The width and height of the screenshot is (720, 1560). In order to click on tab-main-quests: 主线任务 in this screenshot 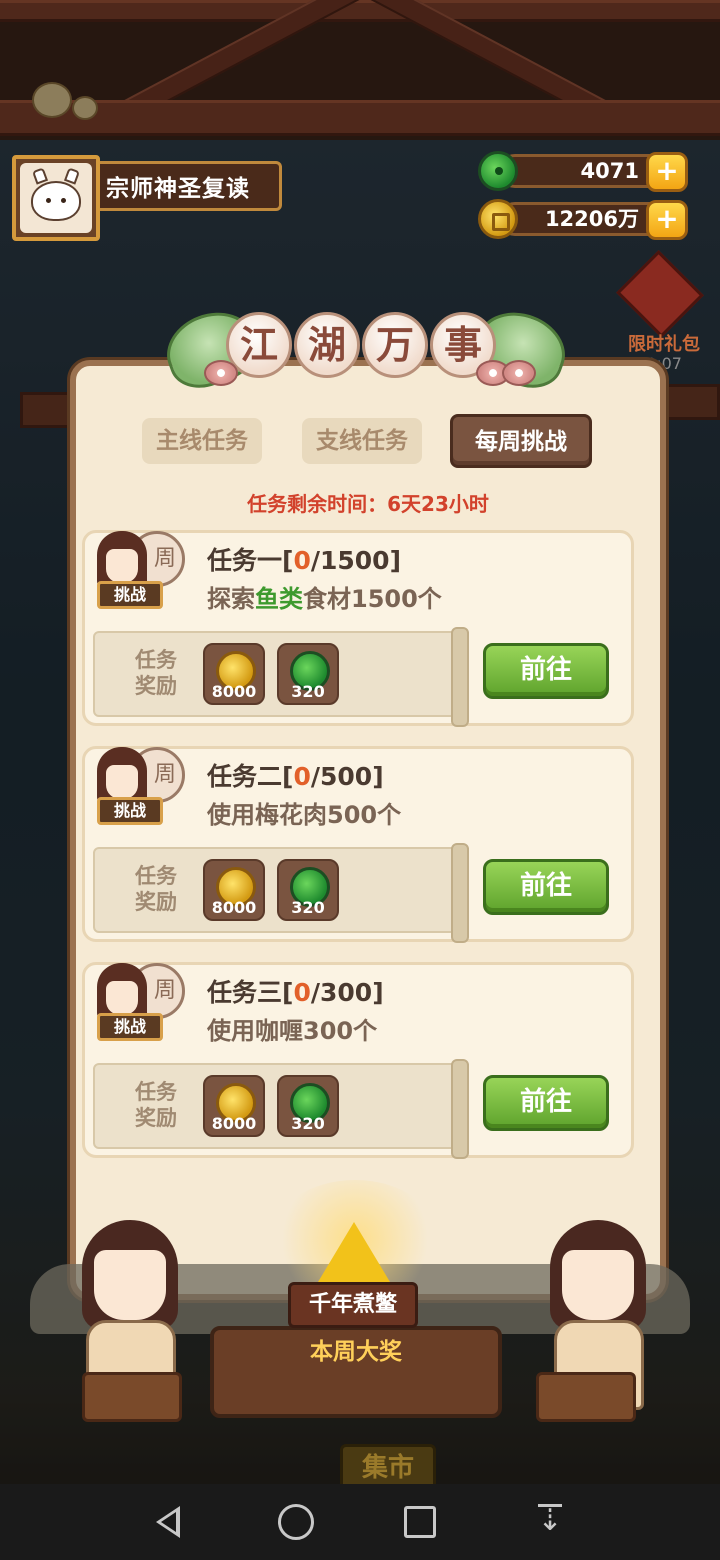, I will do `click(202, 441)`.